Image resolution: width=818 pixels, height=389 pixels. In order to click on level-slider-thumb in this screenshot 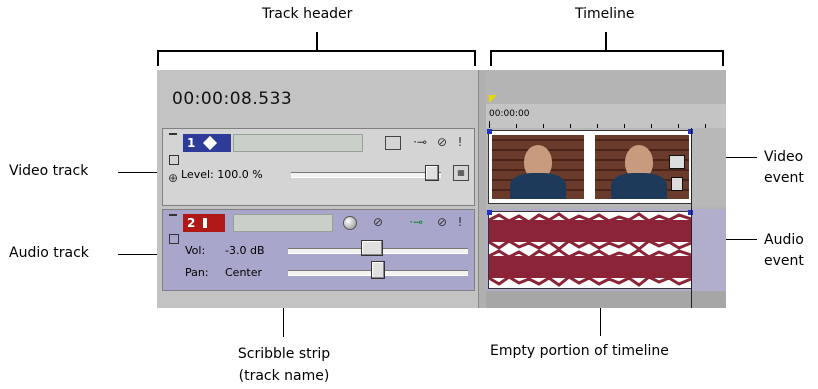, I will do `click(432, 173)`.